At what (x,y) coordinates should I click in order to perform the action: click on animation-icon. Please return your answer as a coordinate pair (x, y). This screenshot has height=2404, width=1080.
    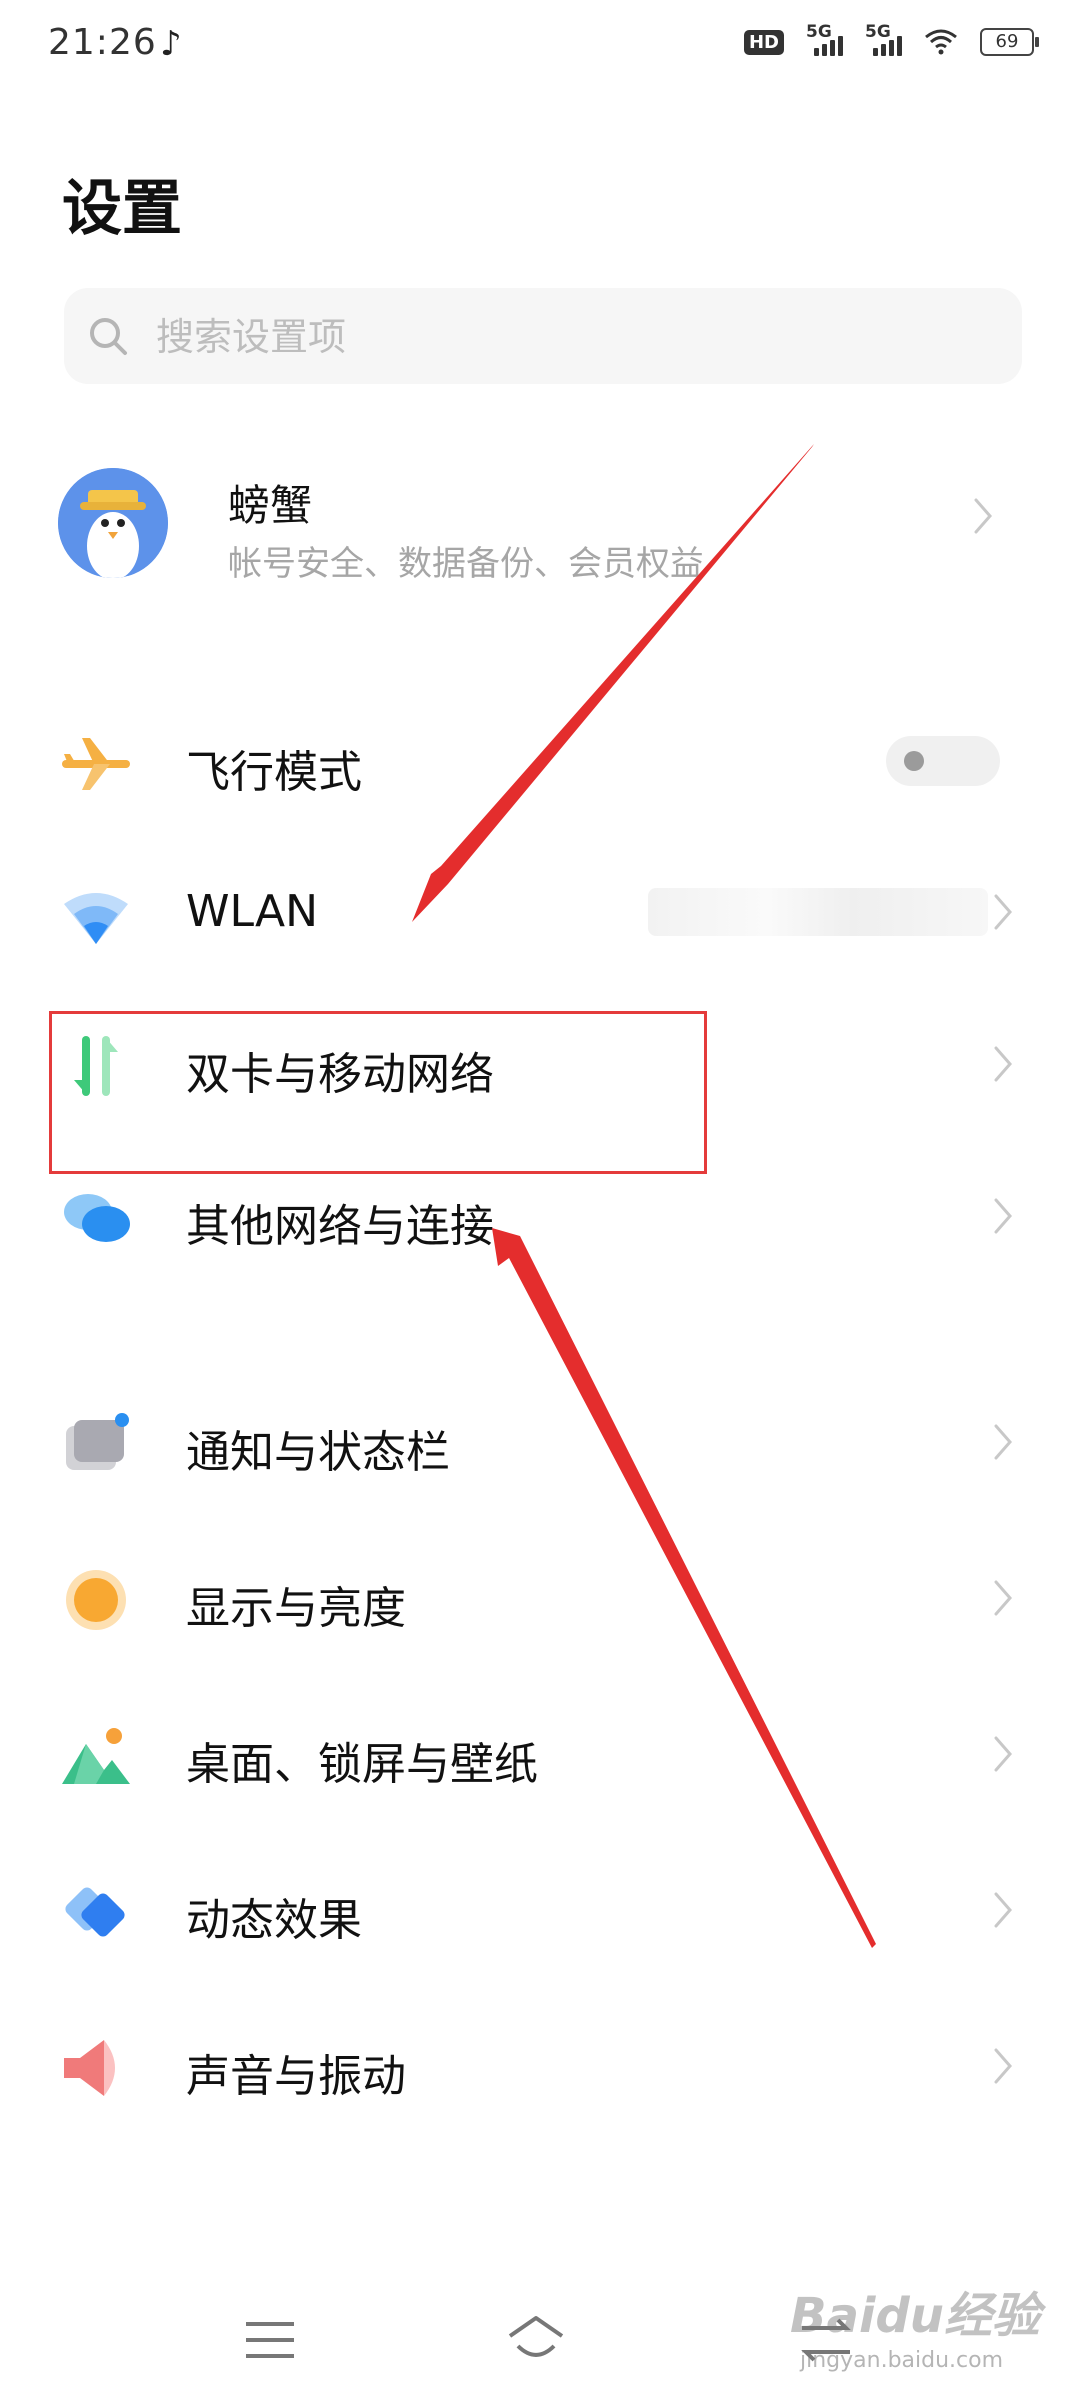
    Looking at the image, I should click on (95, 1912).